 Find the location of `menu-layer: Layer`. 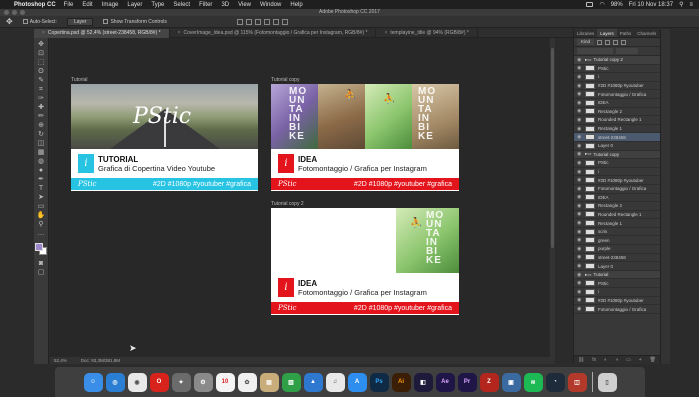

menu-layer: Layer is located at coordinates (134, 5).